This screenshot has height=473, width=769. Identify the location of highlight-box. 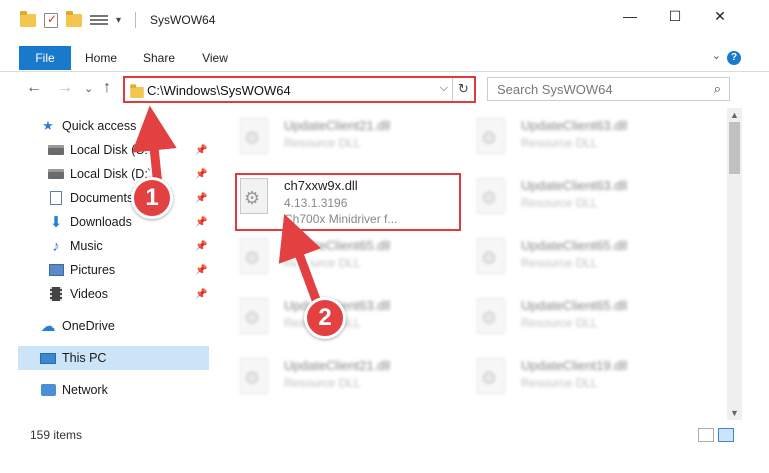
(348, 202).